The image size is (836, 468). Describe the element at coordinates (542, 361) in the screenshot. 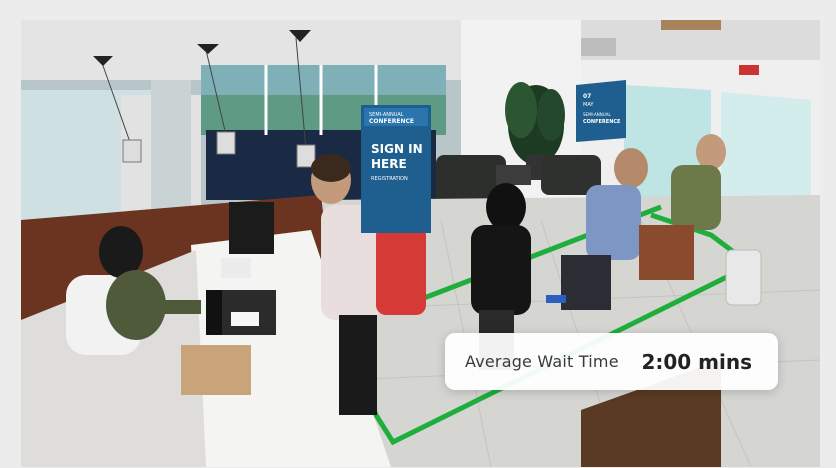

I see `wait-time-label: Average Wait Time` at that location.